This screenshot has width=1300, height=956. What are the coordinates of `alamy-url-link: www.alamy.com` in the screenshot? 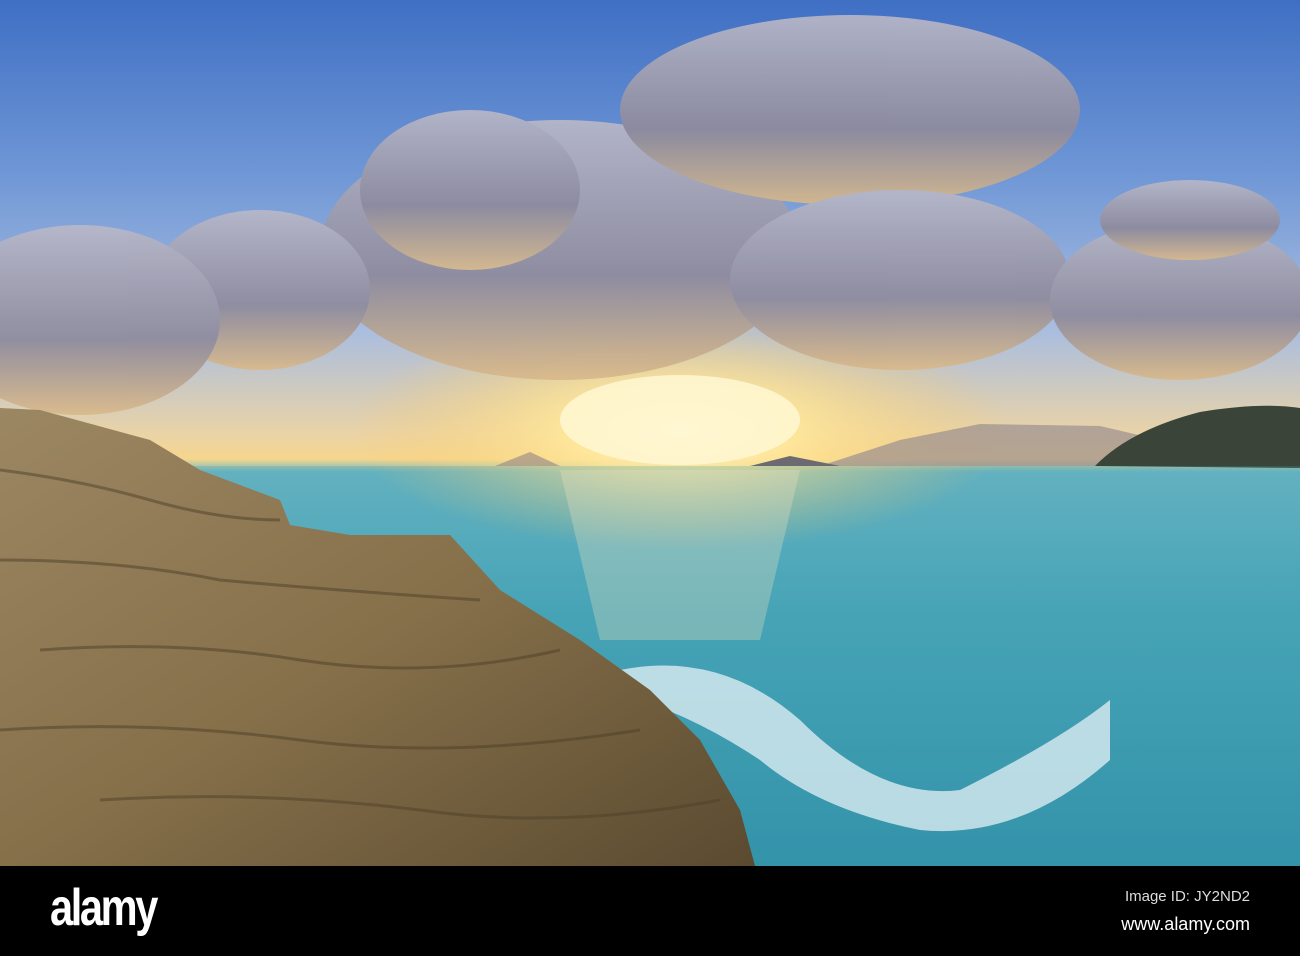 It's located at (1185, 924).